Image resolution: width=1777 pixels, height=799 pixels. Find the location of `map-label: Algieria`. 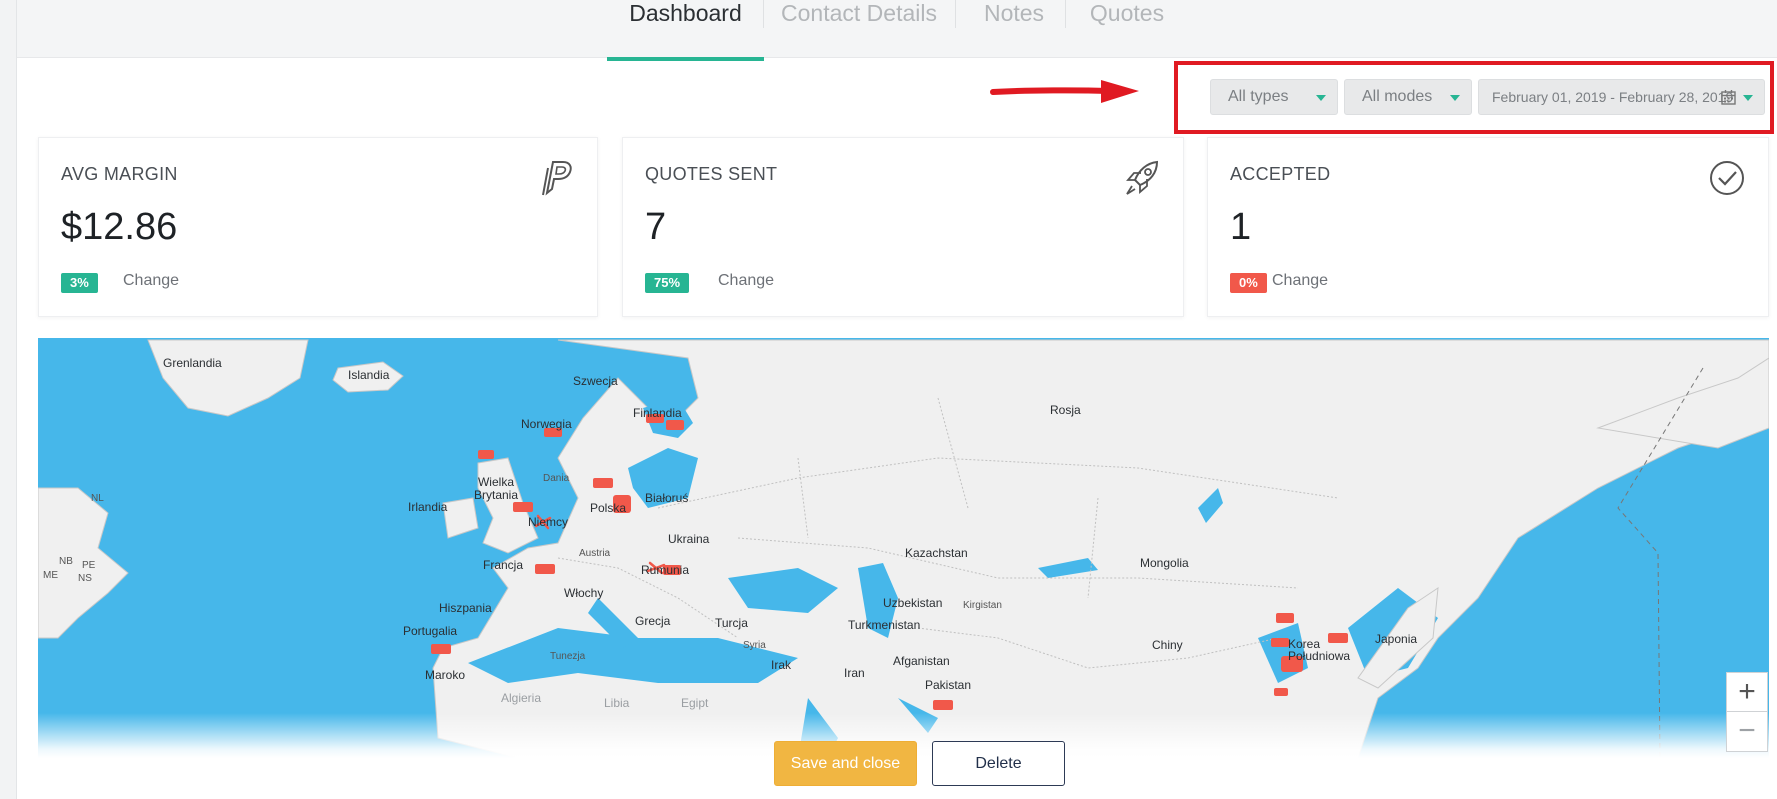

map-label: Algieria is located at coordinates (521, 698).